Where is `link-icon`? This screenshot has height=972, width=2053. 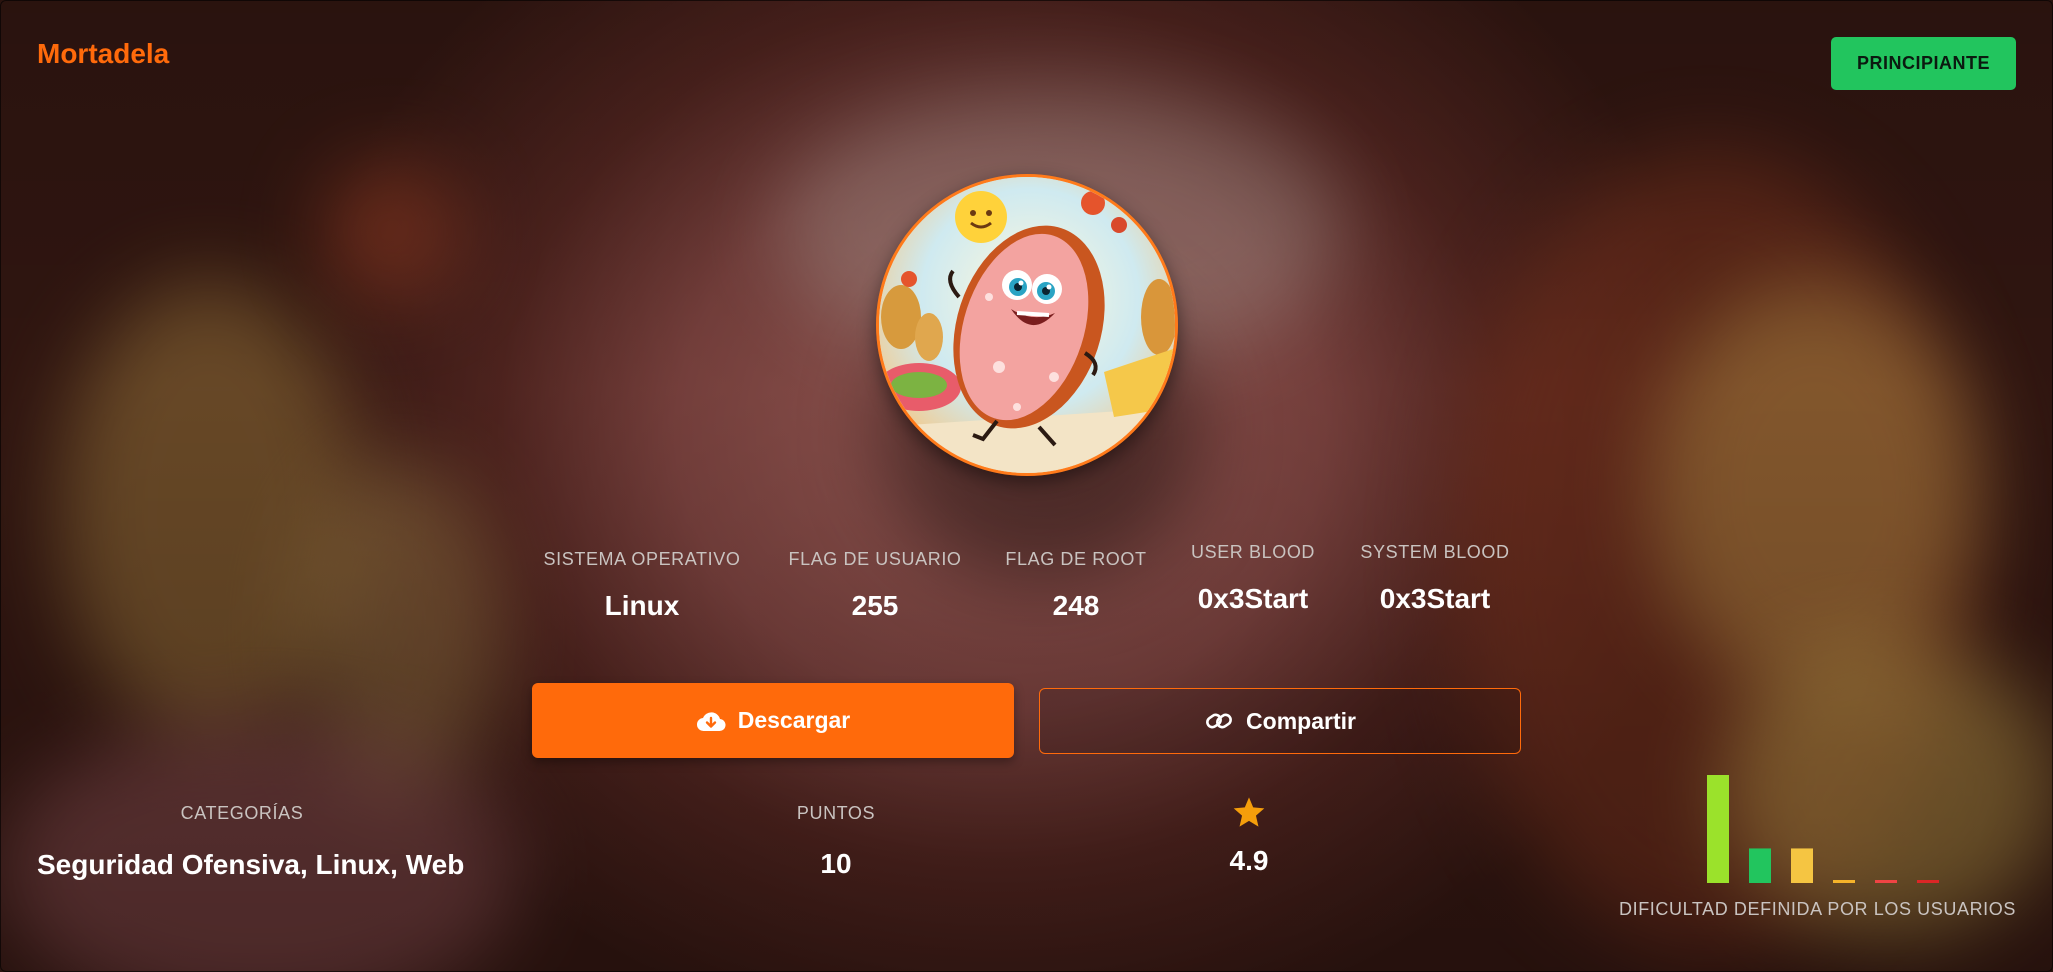
link-icon is located at coordinates (1219, 721).